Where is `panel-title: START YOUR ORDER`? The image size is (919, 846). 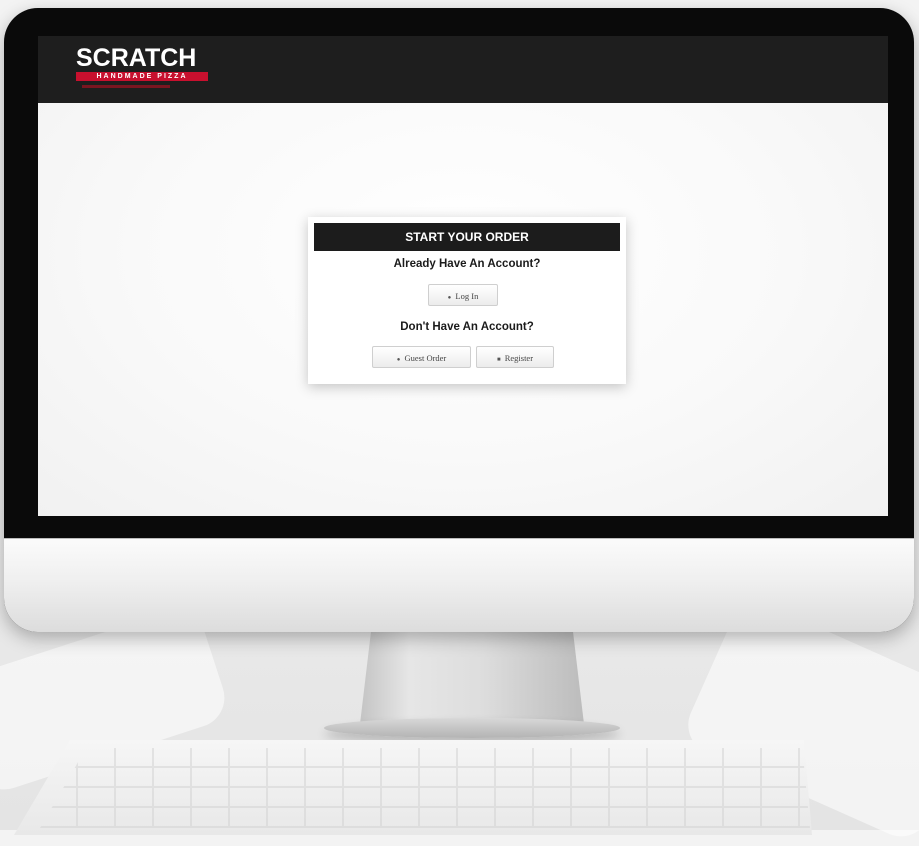
panel-title: START YOUR ORDER is located at coordinates (467, 237).